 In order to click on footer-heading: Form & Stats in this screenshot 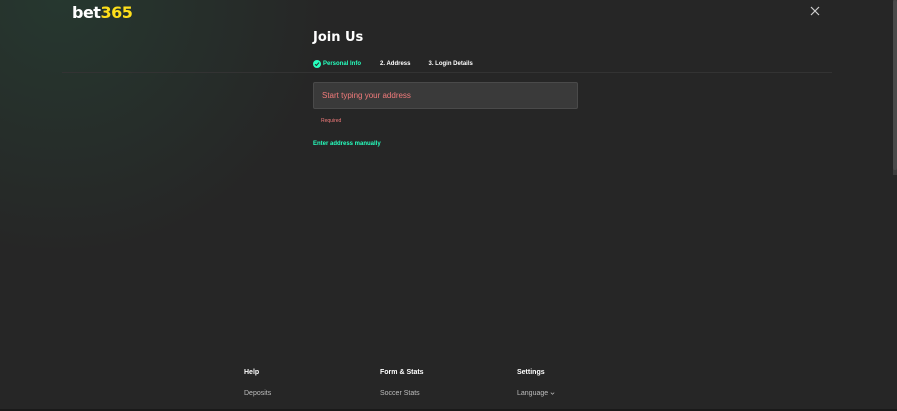, I will do `click(402, 372)`.